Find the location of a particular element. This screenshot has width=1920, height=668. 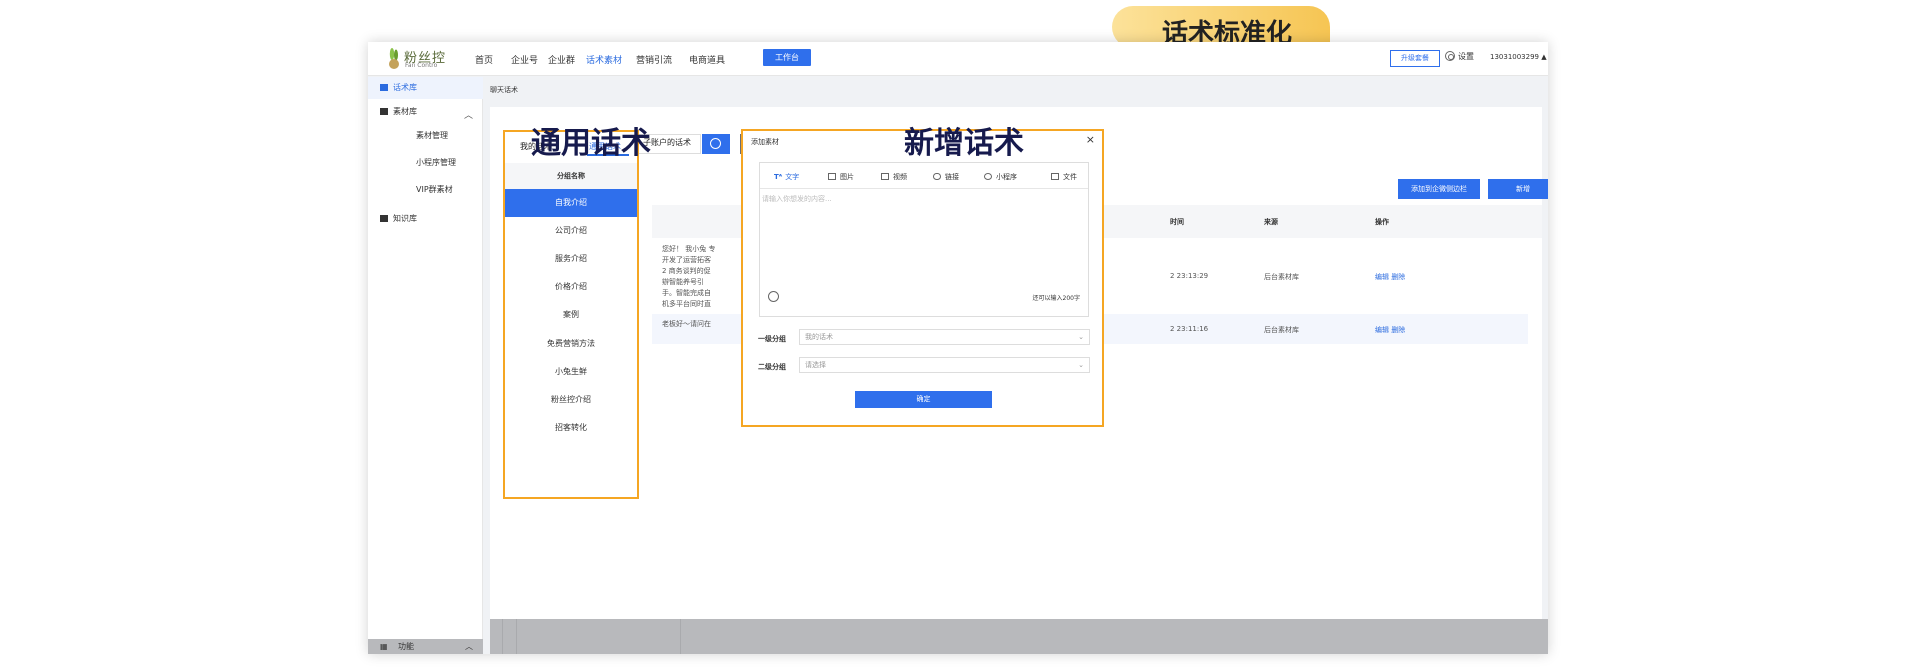

sidebar-item-label: VIP群素材 is located at coordinates (434, 189).